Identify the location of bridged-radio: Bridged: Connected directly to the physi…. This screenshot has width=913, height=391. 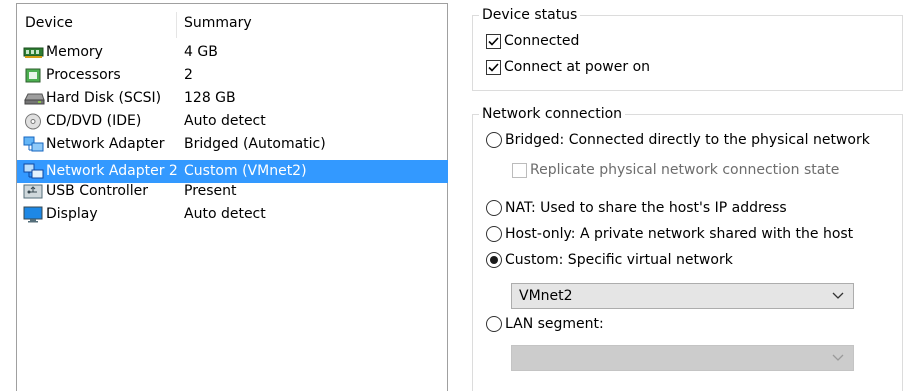
(678, 140).